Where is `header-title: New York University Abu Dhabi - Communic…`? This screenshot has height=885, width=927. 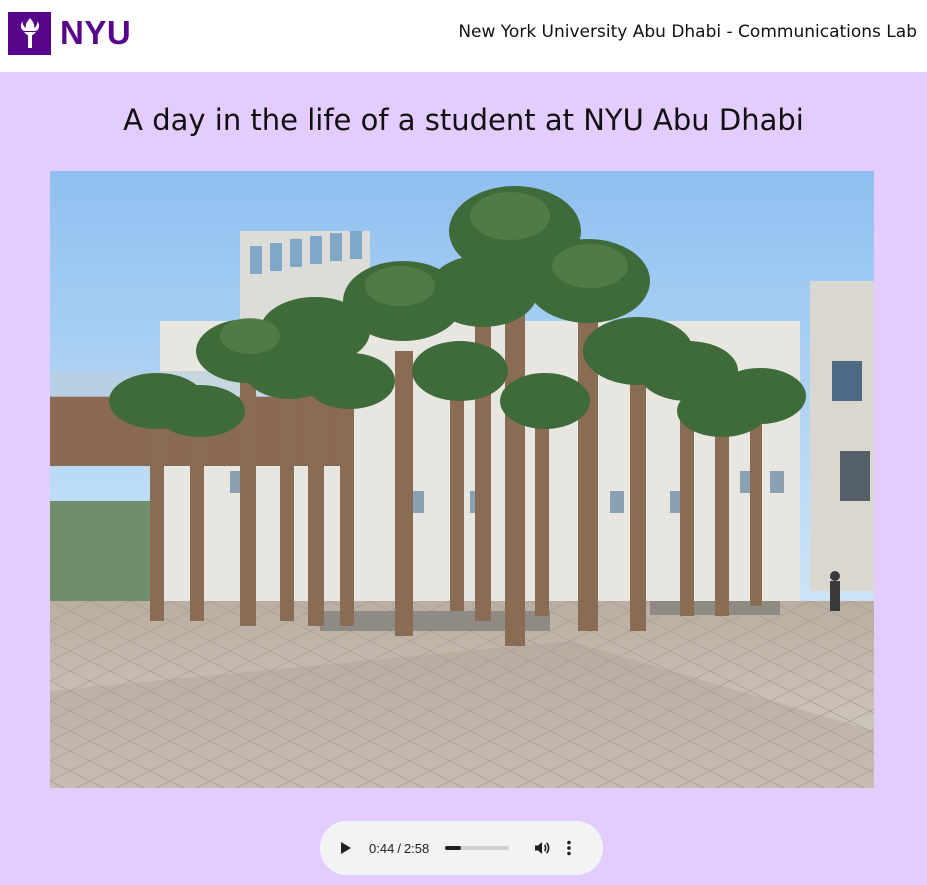
header-title: New York University Abu Dhabi - Communic… is located at coordinates (687, 32).